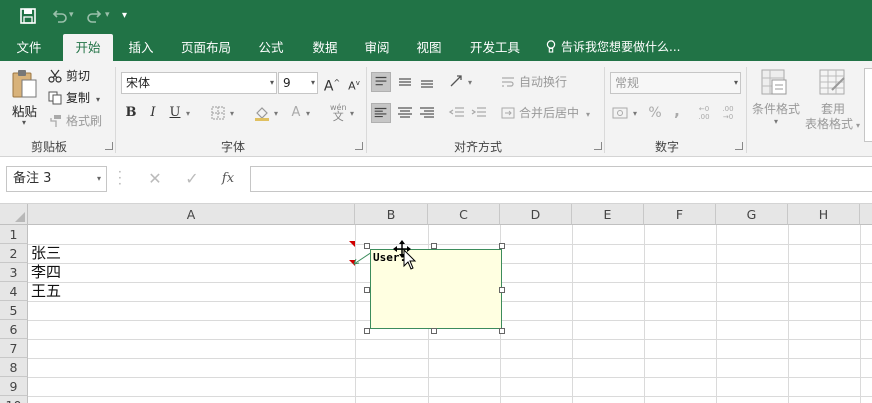  Describe the element at coordinates (228, 179) in the screenshot. I see `insert-function-button: fx` at that location.